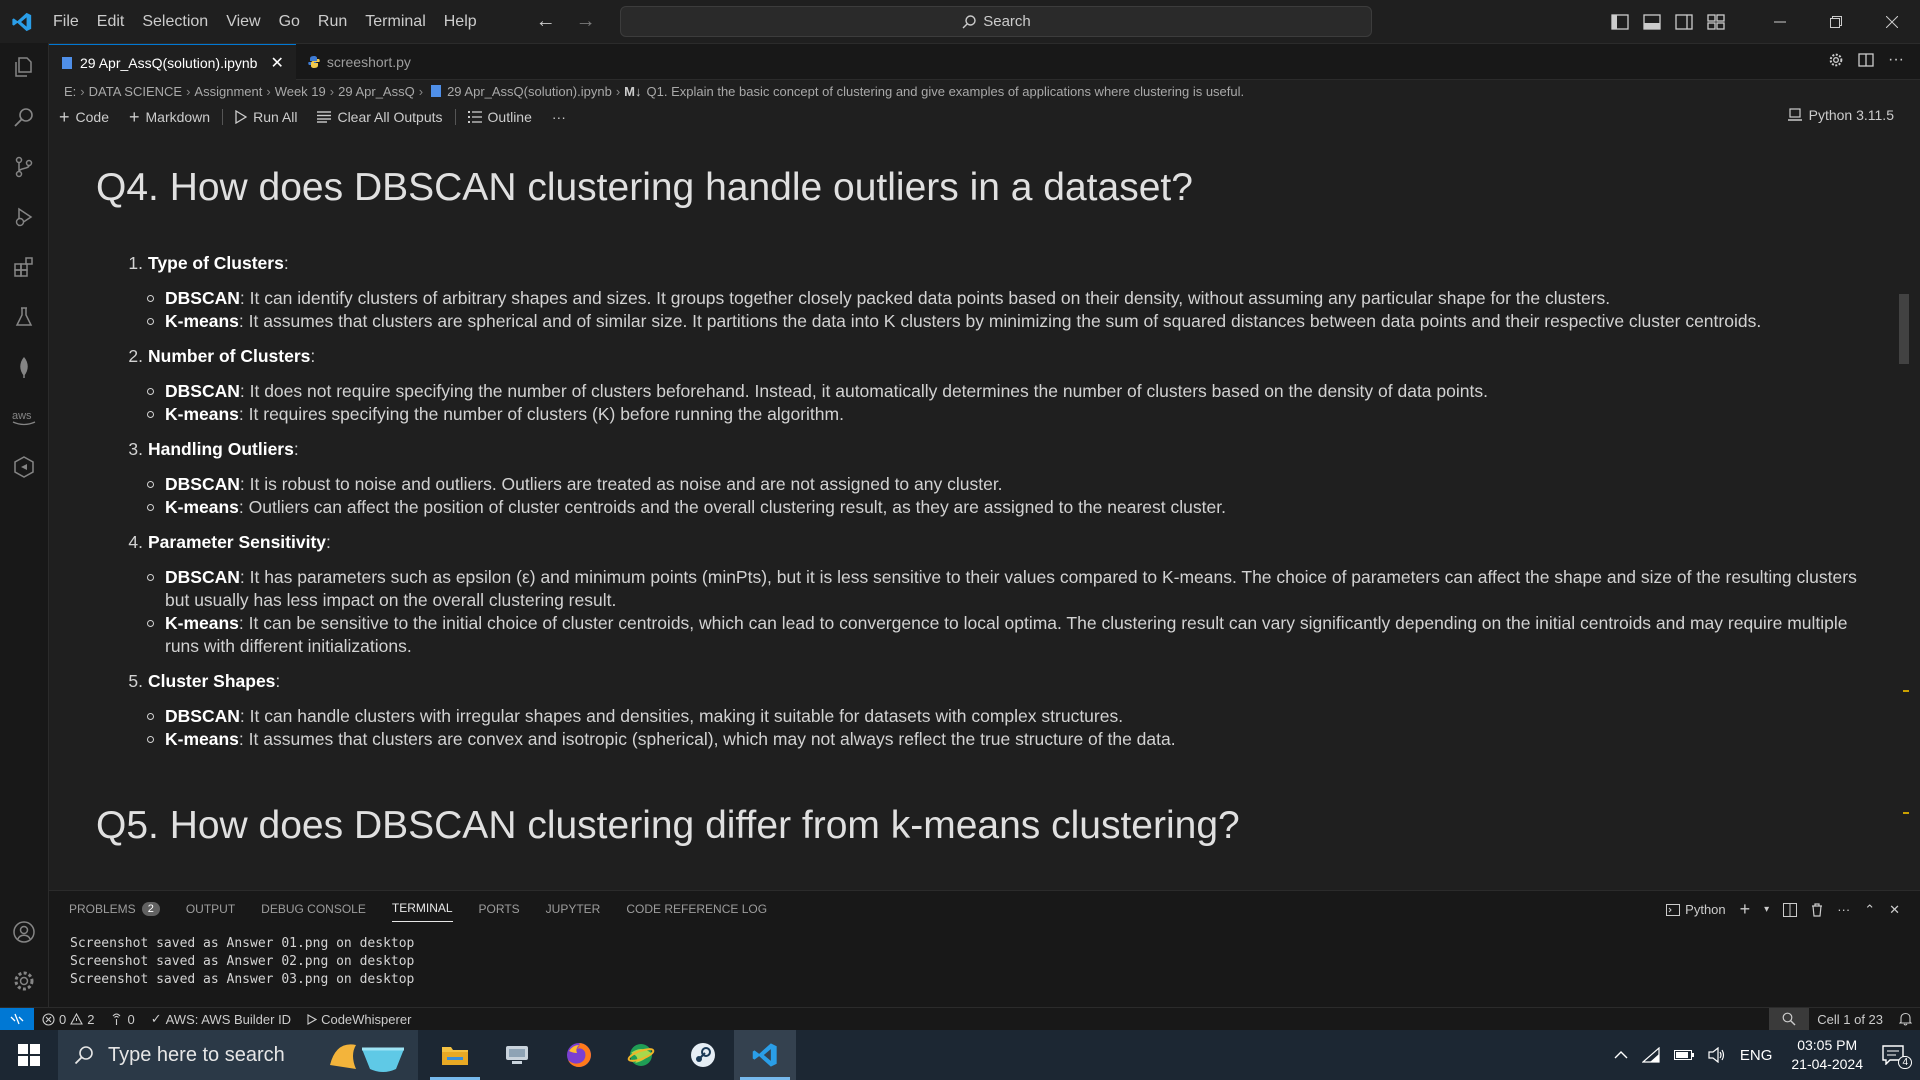  Describe the element at coordinates (1897, 1057) in the screenshot. I see `notification-center-icon: 4` at that location.